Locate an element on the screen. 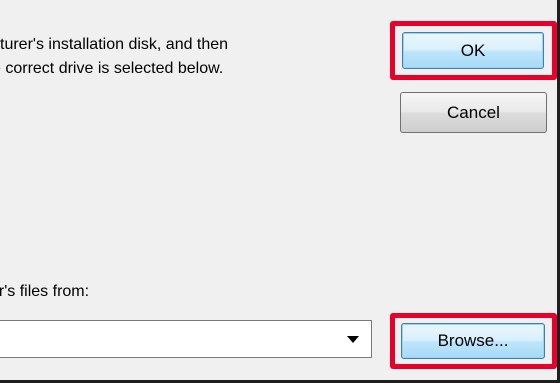 Image resolution: width=560 pixels, height=383 pixels. ok-label: OK is located at coordinates (473, 50).